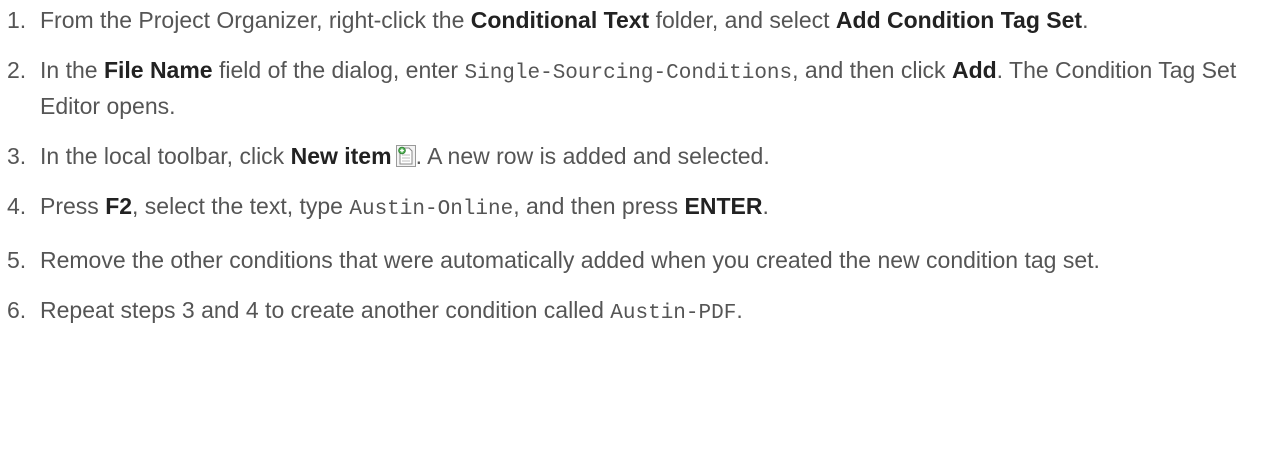  Describe the element at coordinates (72, 70) in the screenshot. I see `text-run: In the` at that location.